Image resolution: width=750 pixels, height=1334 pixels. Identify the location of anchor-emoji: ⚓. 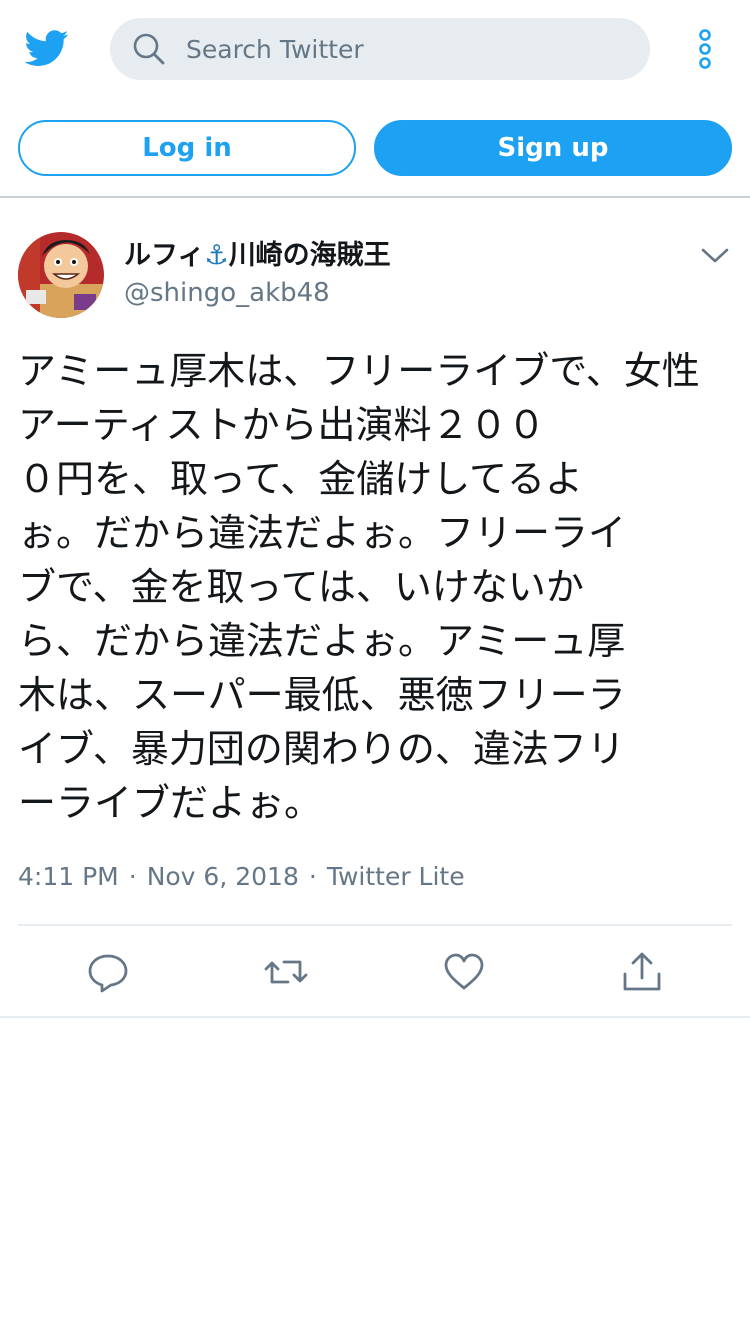
(216, 255).